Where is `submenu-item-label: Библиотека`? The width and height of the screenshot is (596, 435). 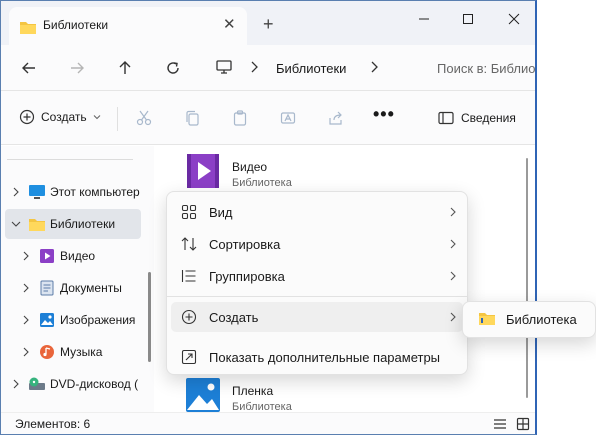
submenu-item-label: Библиотека is located at coordinates (541, 319).